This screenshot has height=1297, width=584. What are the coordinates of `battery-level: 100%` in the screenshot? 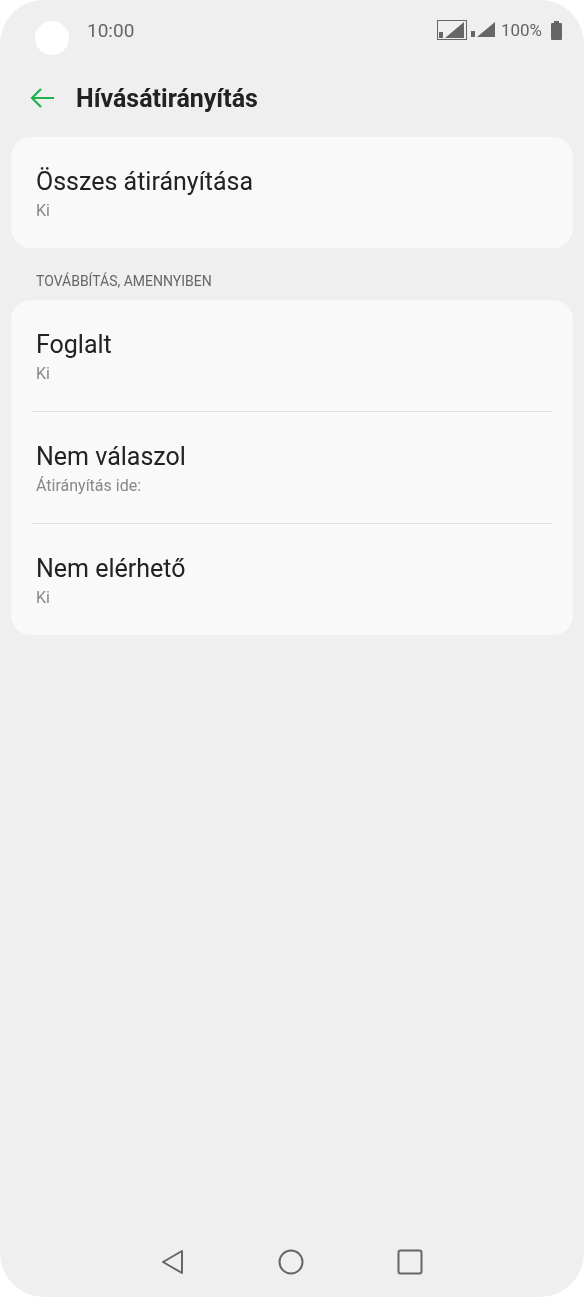 It's located at (521, 30).